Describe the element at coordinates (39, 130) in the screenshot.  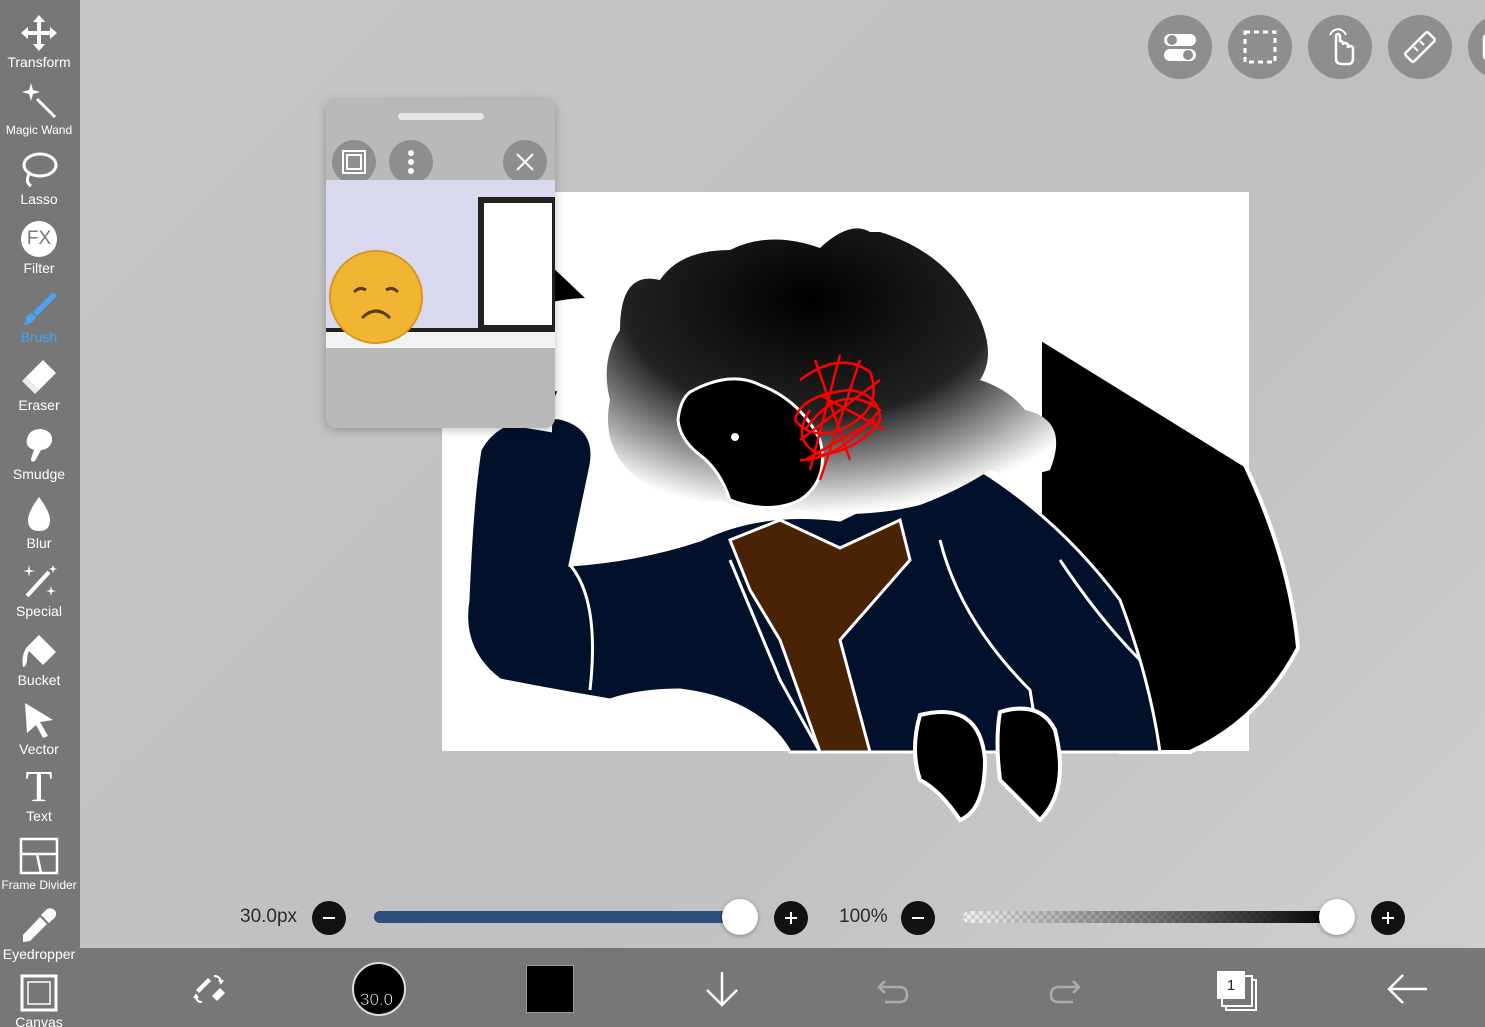
I see `tool-label: Magic Wand` at that location.